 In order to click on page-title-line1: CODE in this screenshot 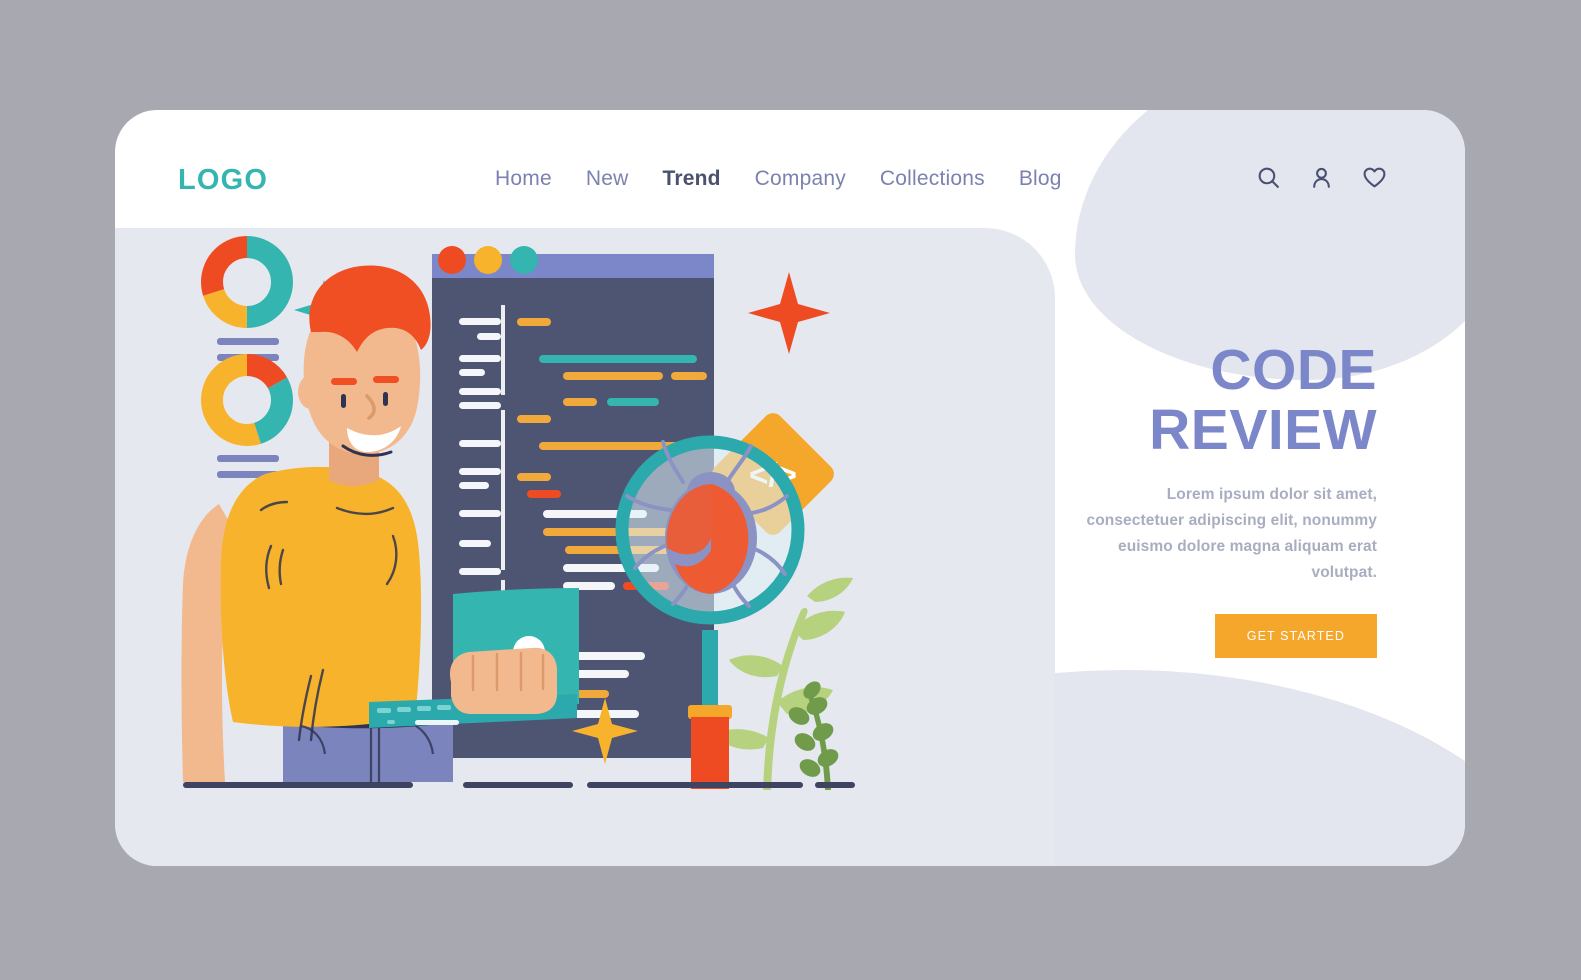, I will do `click(1293, 370)`.